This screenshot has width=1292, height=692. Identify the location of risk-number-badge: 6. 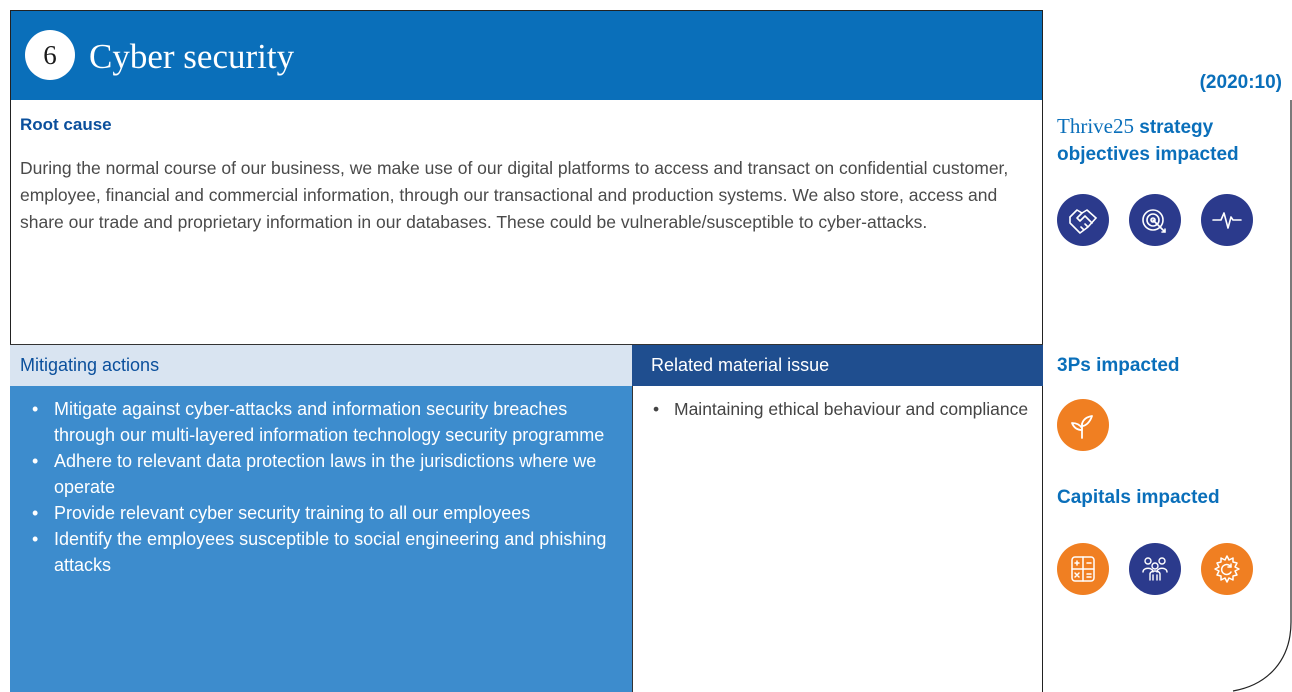
(50, 55).